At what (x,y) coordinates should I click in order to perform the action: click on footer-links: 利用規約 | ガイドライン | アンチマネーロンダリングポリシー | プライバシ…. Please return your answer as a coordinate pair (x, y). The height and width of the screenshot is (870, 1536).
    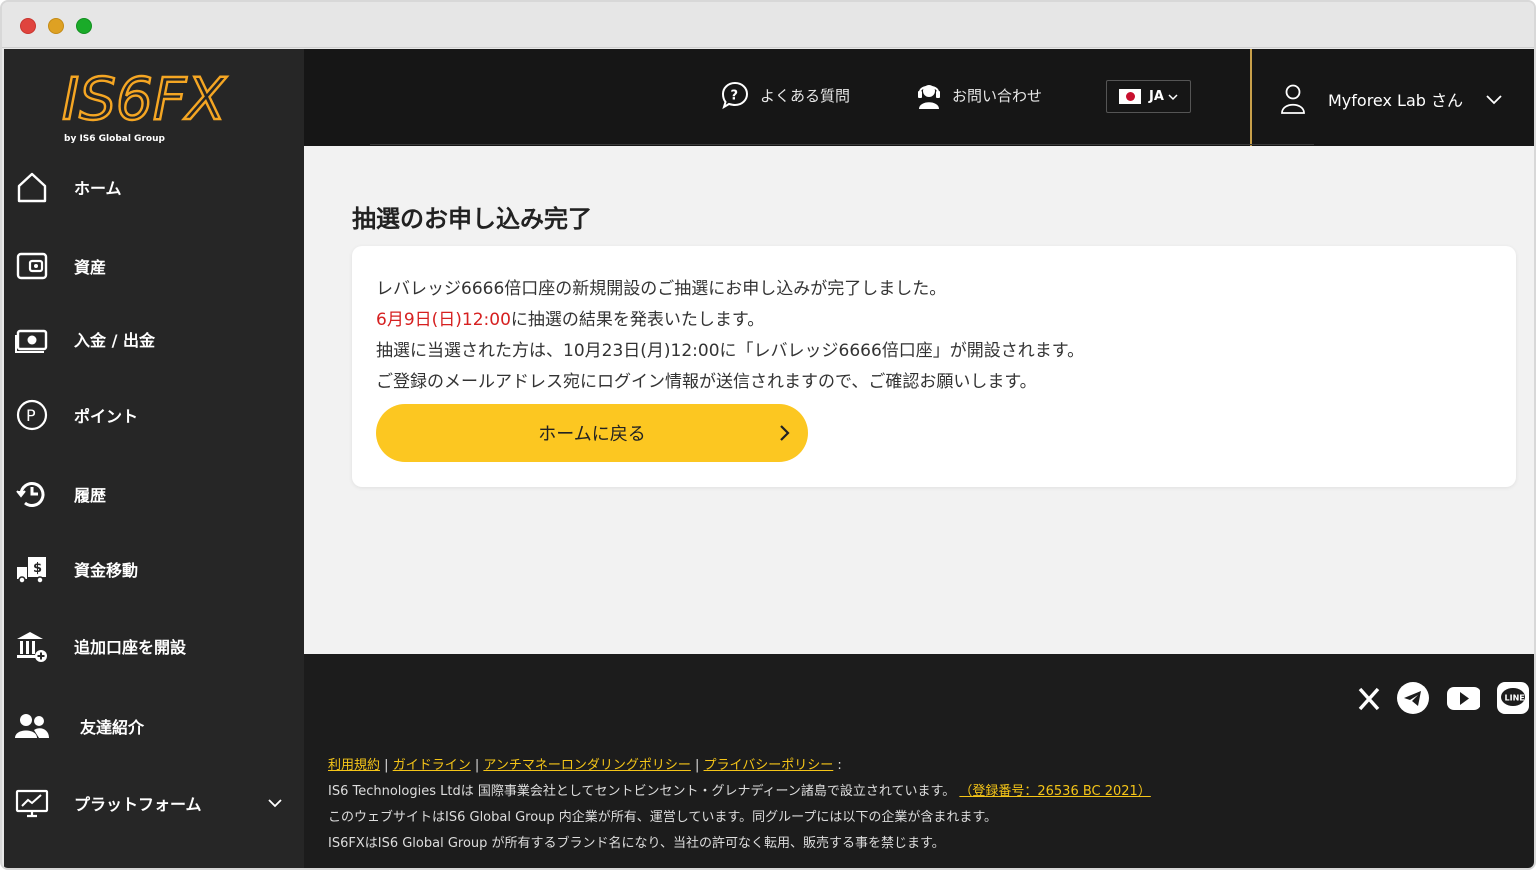
    Looking at the image, I should click on (585, 763).